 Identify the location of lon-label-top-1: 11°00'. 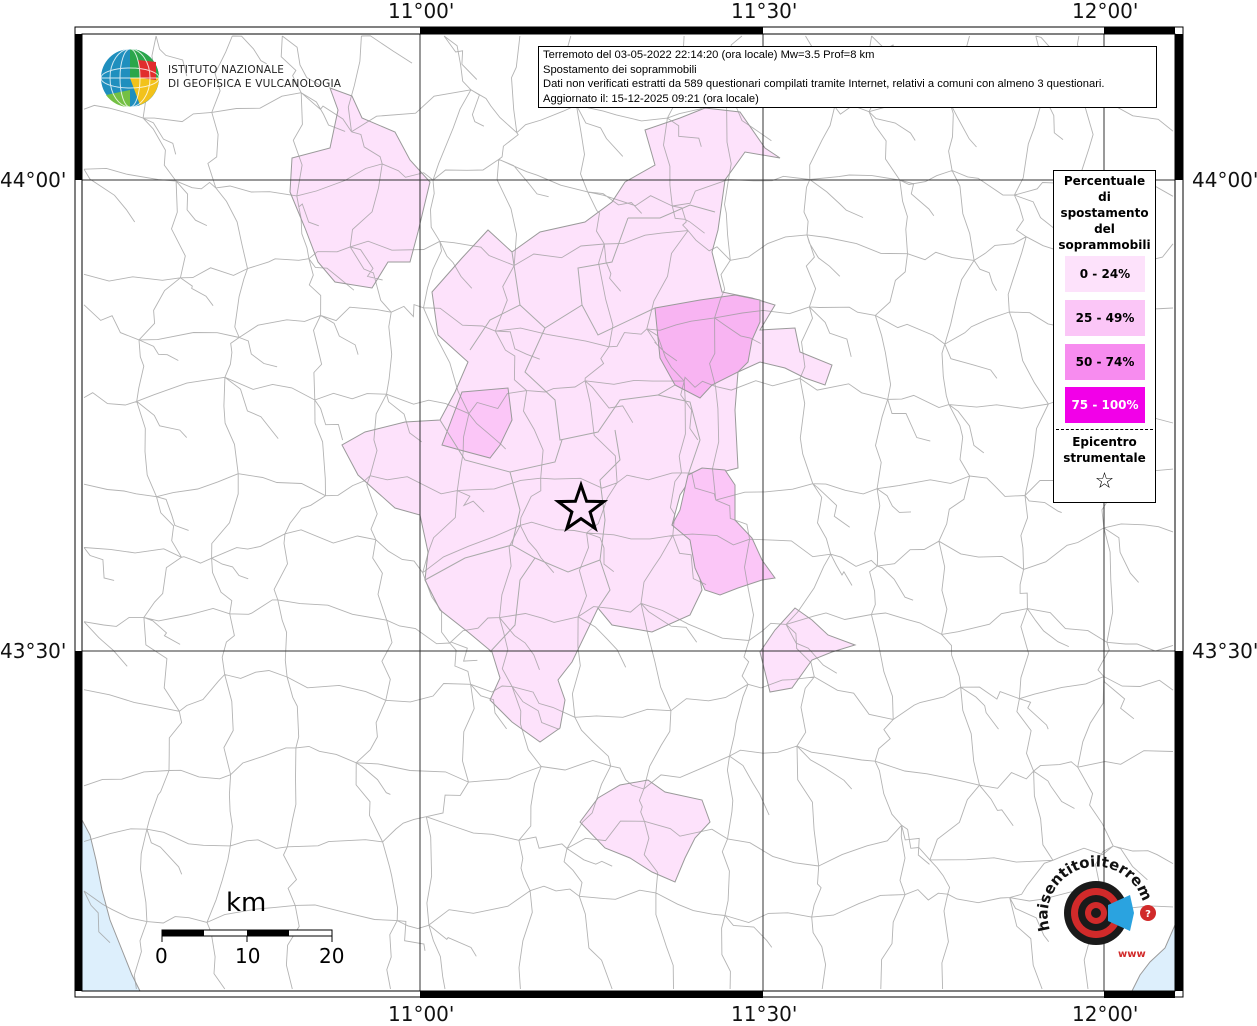
(421, 11).